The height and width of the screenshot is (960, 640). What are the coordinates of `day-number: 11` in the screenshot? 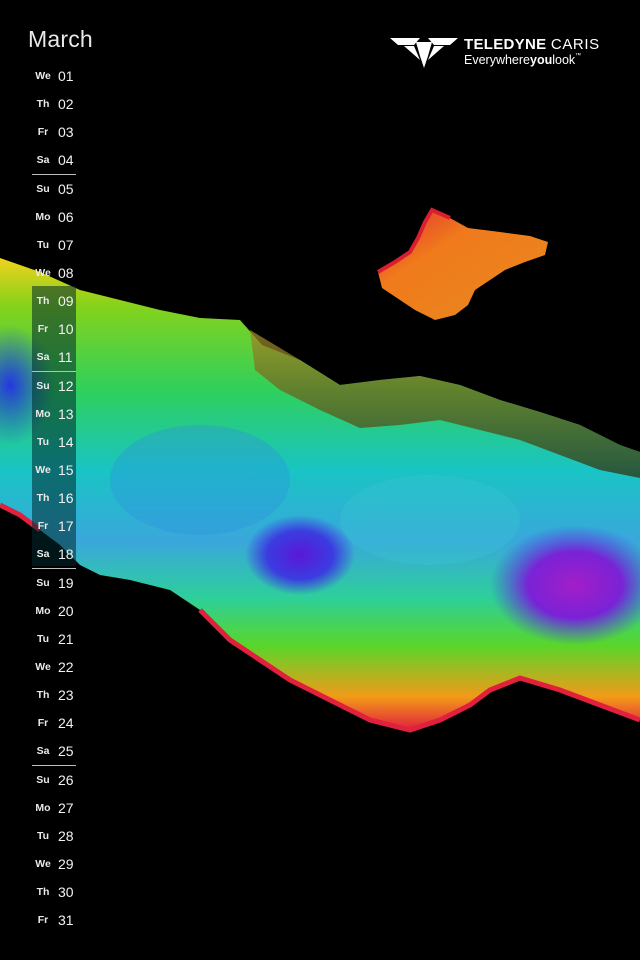 It's located at (65, 357).